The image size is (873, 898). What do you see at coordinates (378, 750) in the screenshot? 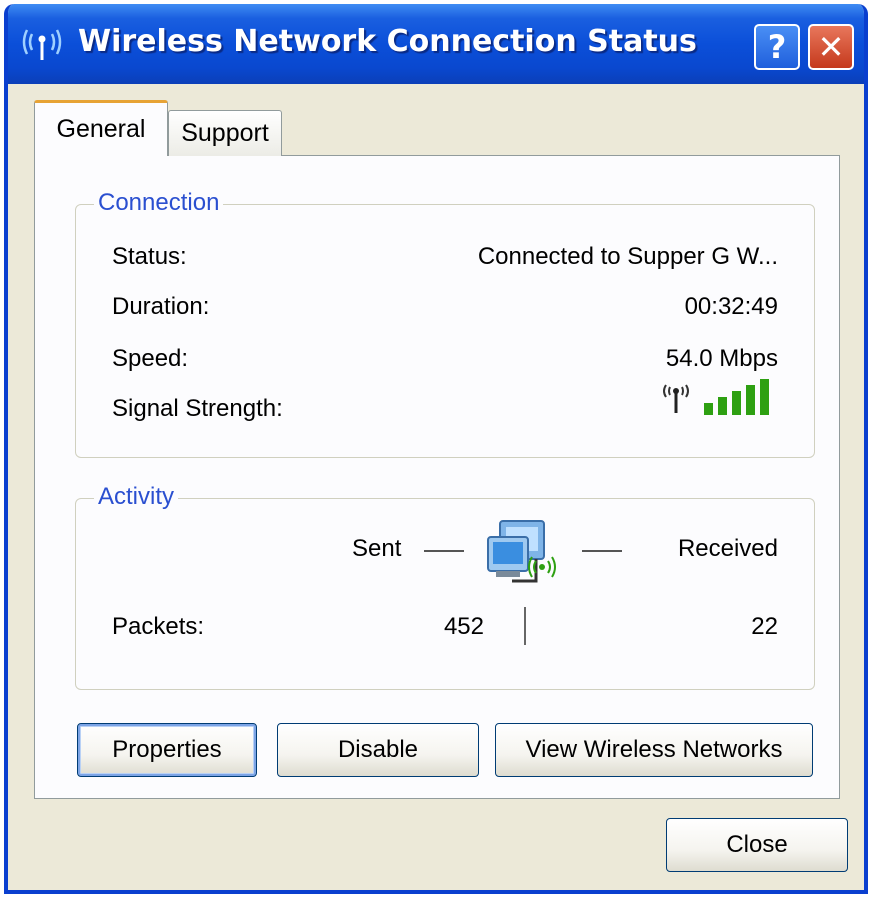
I see `disable-button: Disable` at bounding box center [378, 750].